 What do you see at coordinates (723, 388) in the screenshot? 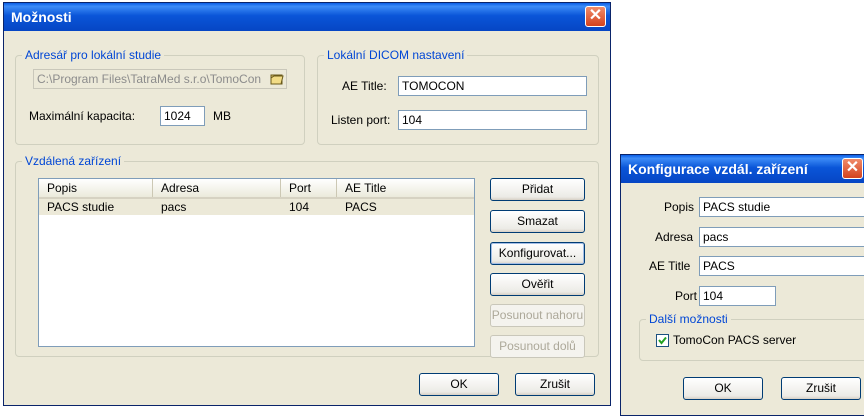
I see `config-ok-button: OK` at bounding box center [723, 388].